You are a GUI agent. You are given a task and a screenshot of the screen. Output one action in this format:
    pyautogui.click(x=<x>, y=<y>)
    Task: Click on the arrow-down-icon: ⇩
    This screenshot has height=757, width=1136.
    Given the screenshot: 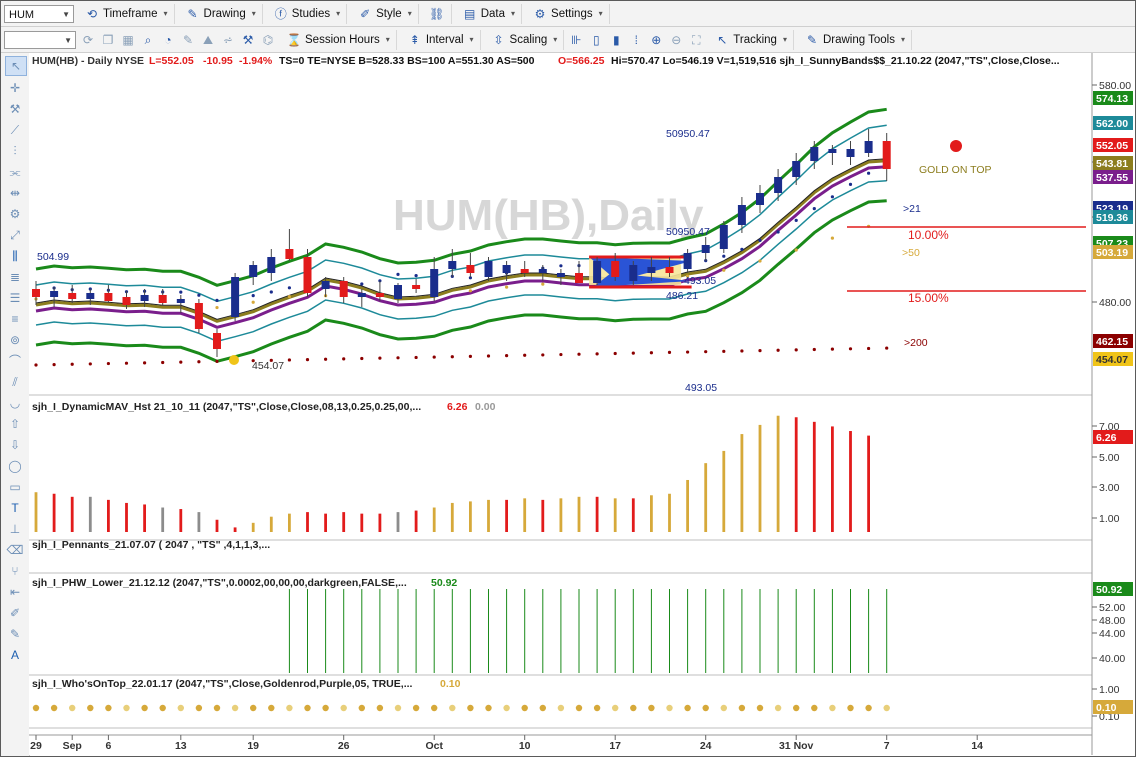 What is the action you would take?
    pyautogui.click(x=15, y=445)
    